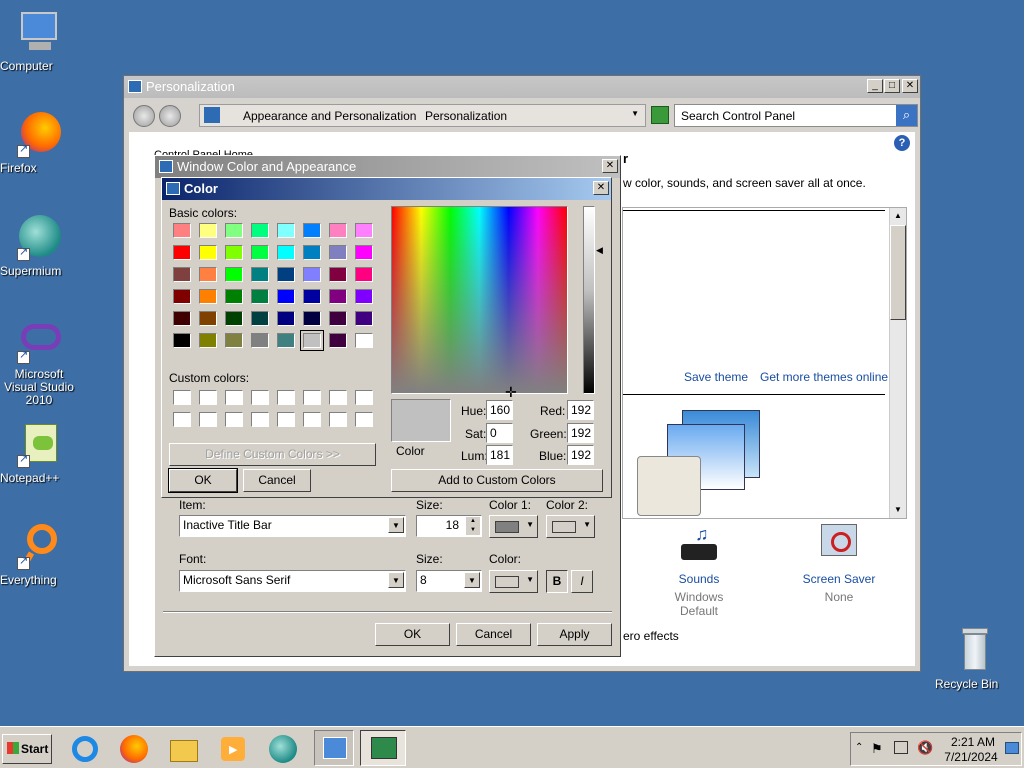  I want to click on refresh-button, so click(660, 115).